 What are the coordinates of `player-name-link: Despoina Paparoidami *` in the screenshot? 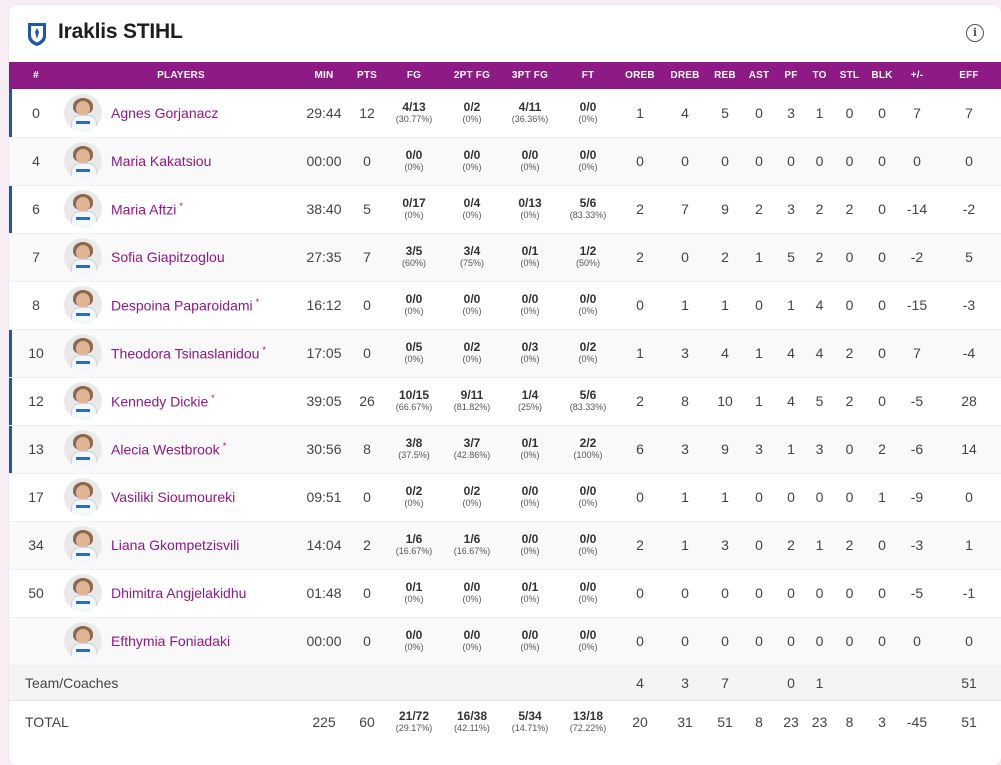 It's located at (185, 305).